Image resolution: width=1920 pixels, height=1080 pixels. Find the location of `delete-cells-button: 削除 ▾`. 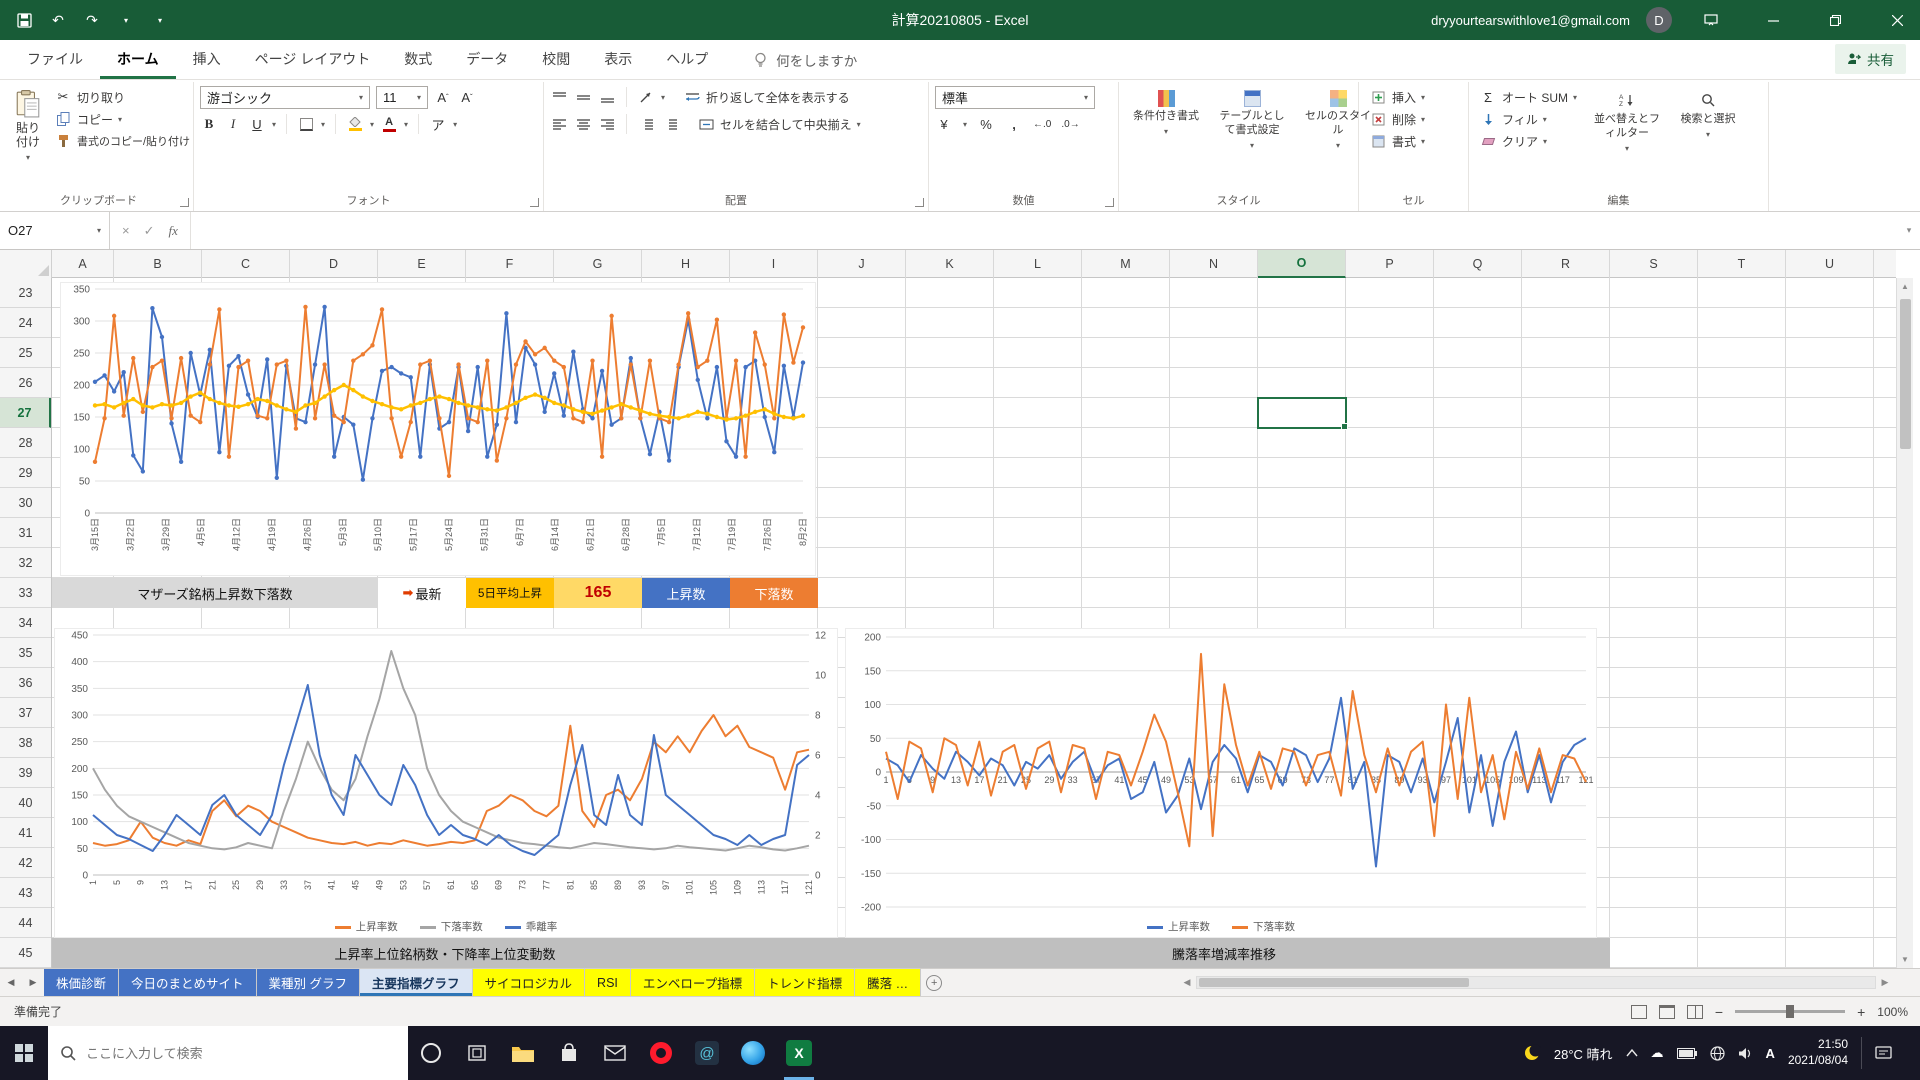

delete-cells-button: 削除 ▾ is located at coordinates (1413, 119).